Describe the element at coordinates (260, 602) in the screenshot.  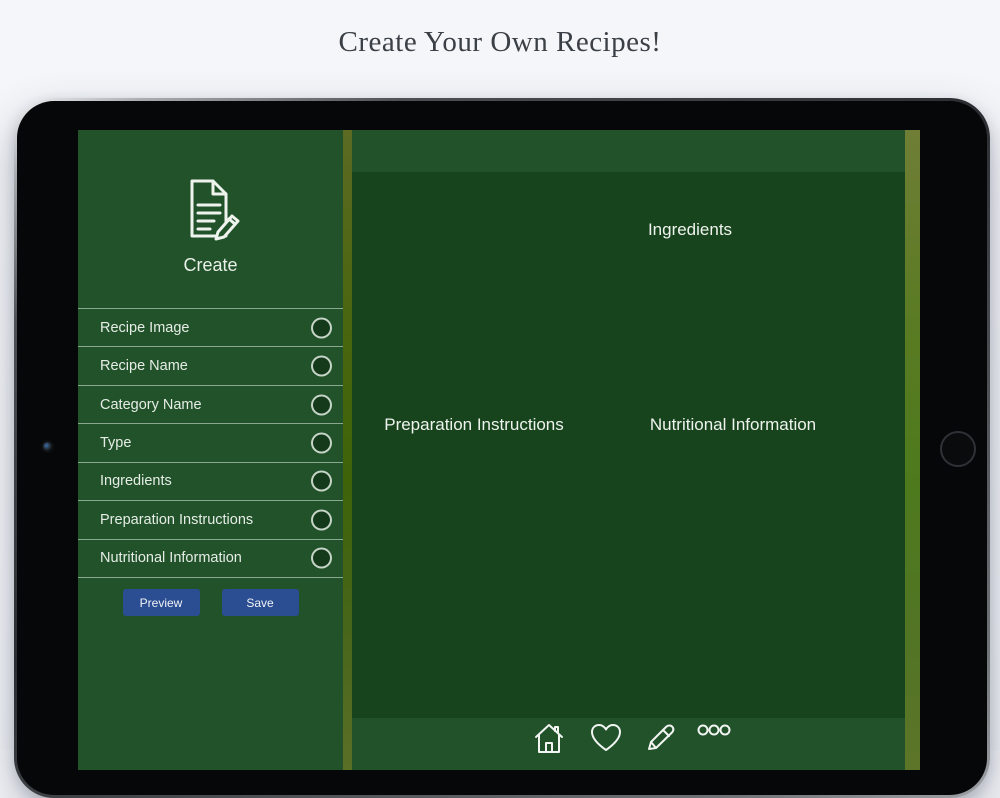
I see `save-button: Save` at that location.